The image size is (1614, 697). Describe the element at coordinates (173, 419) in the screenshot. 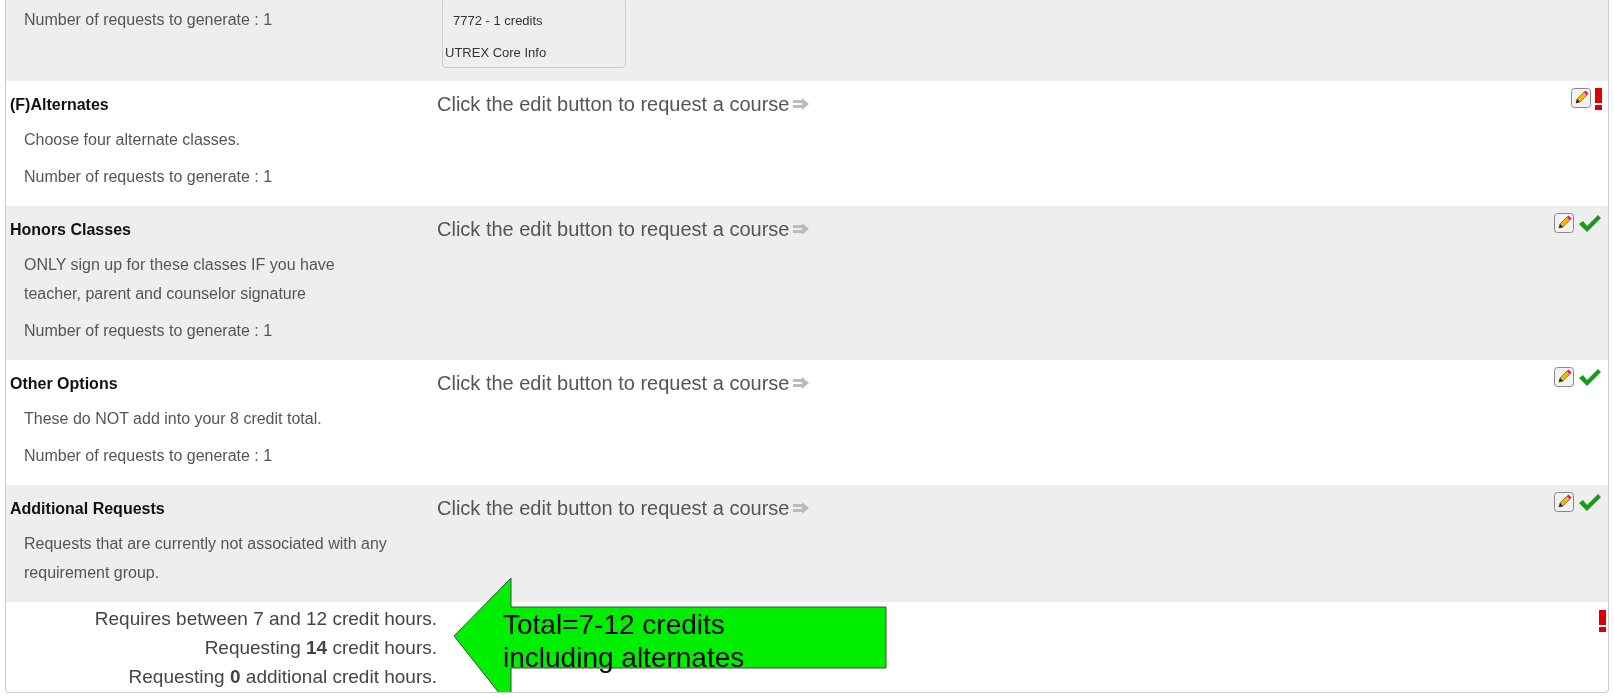

I see `group-description: These do NOT add into your 8 credit total.` at that location.